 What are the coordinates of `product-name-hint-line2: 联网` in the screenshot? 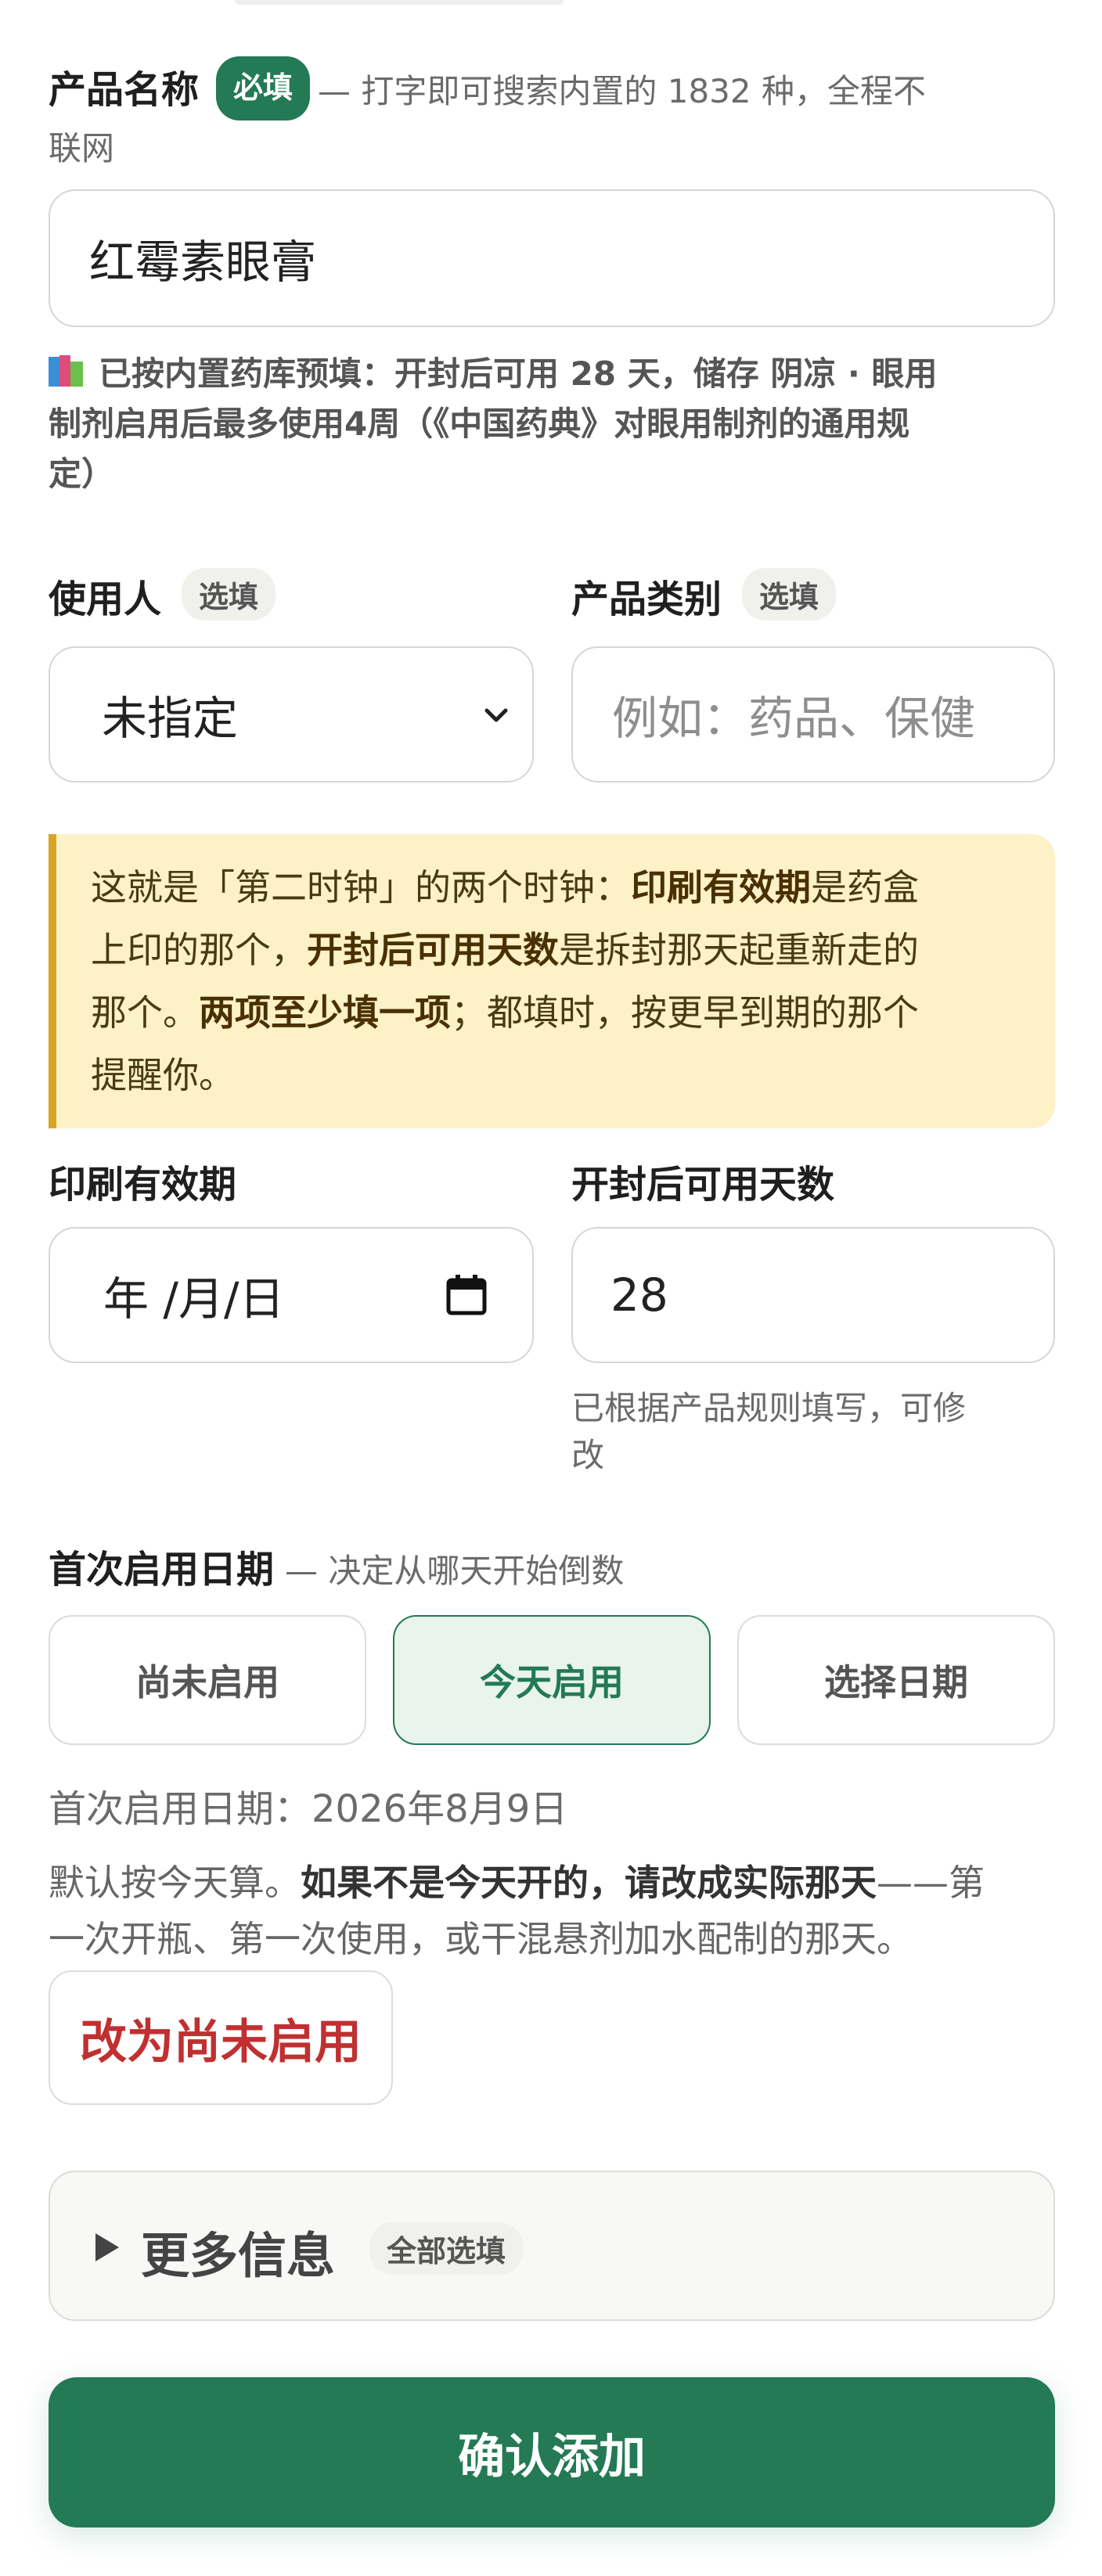 It's located at (82, 148).